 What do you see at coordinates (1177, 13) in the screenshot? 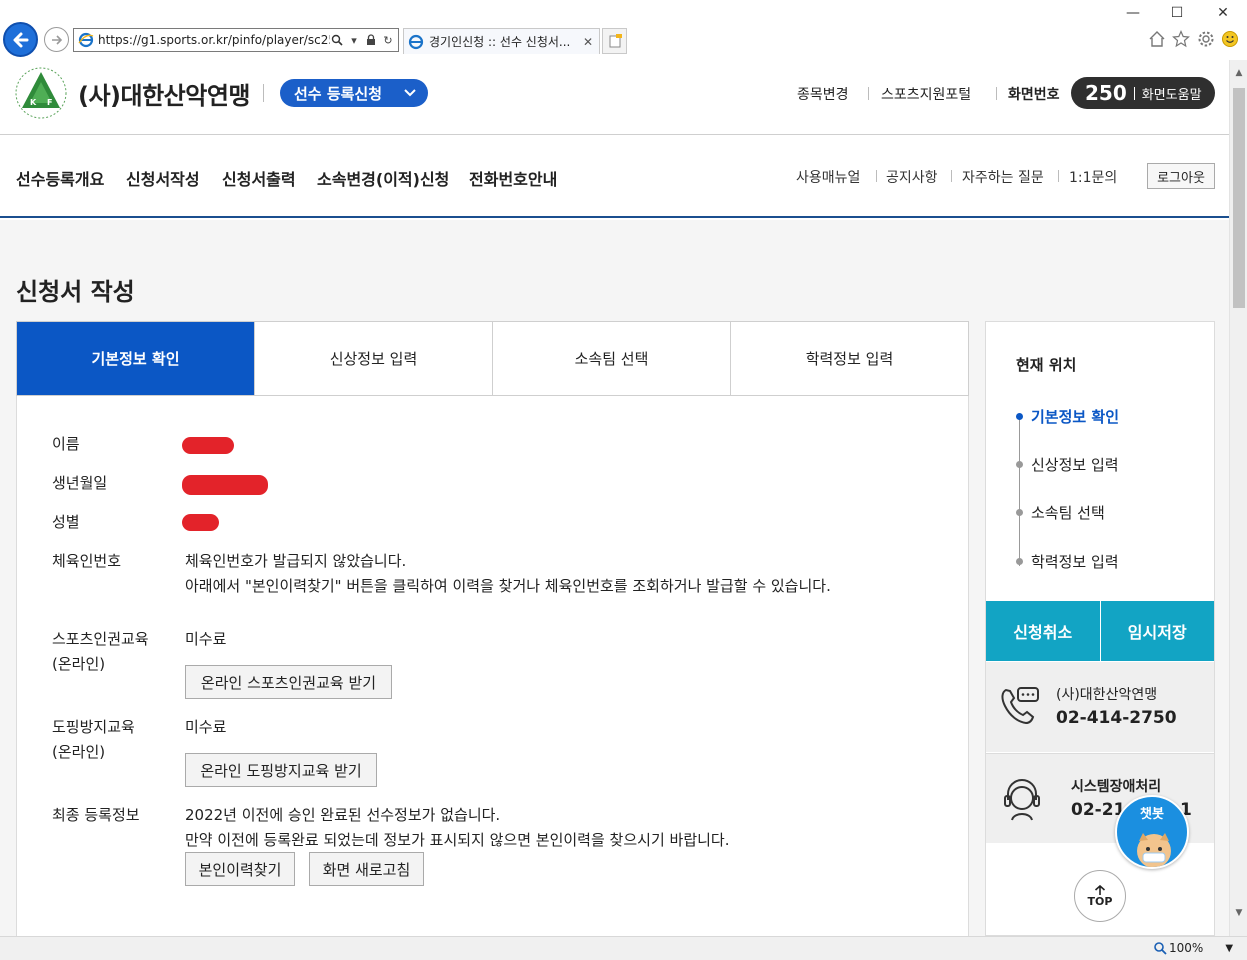
I see `maximize-icon: ☐` at bounding box center [1177, 13].